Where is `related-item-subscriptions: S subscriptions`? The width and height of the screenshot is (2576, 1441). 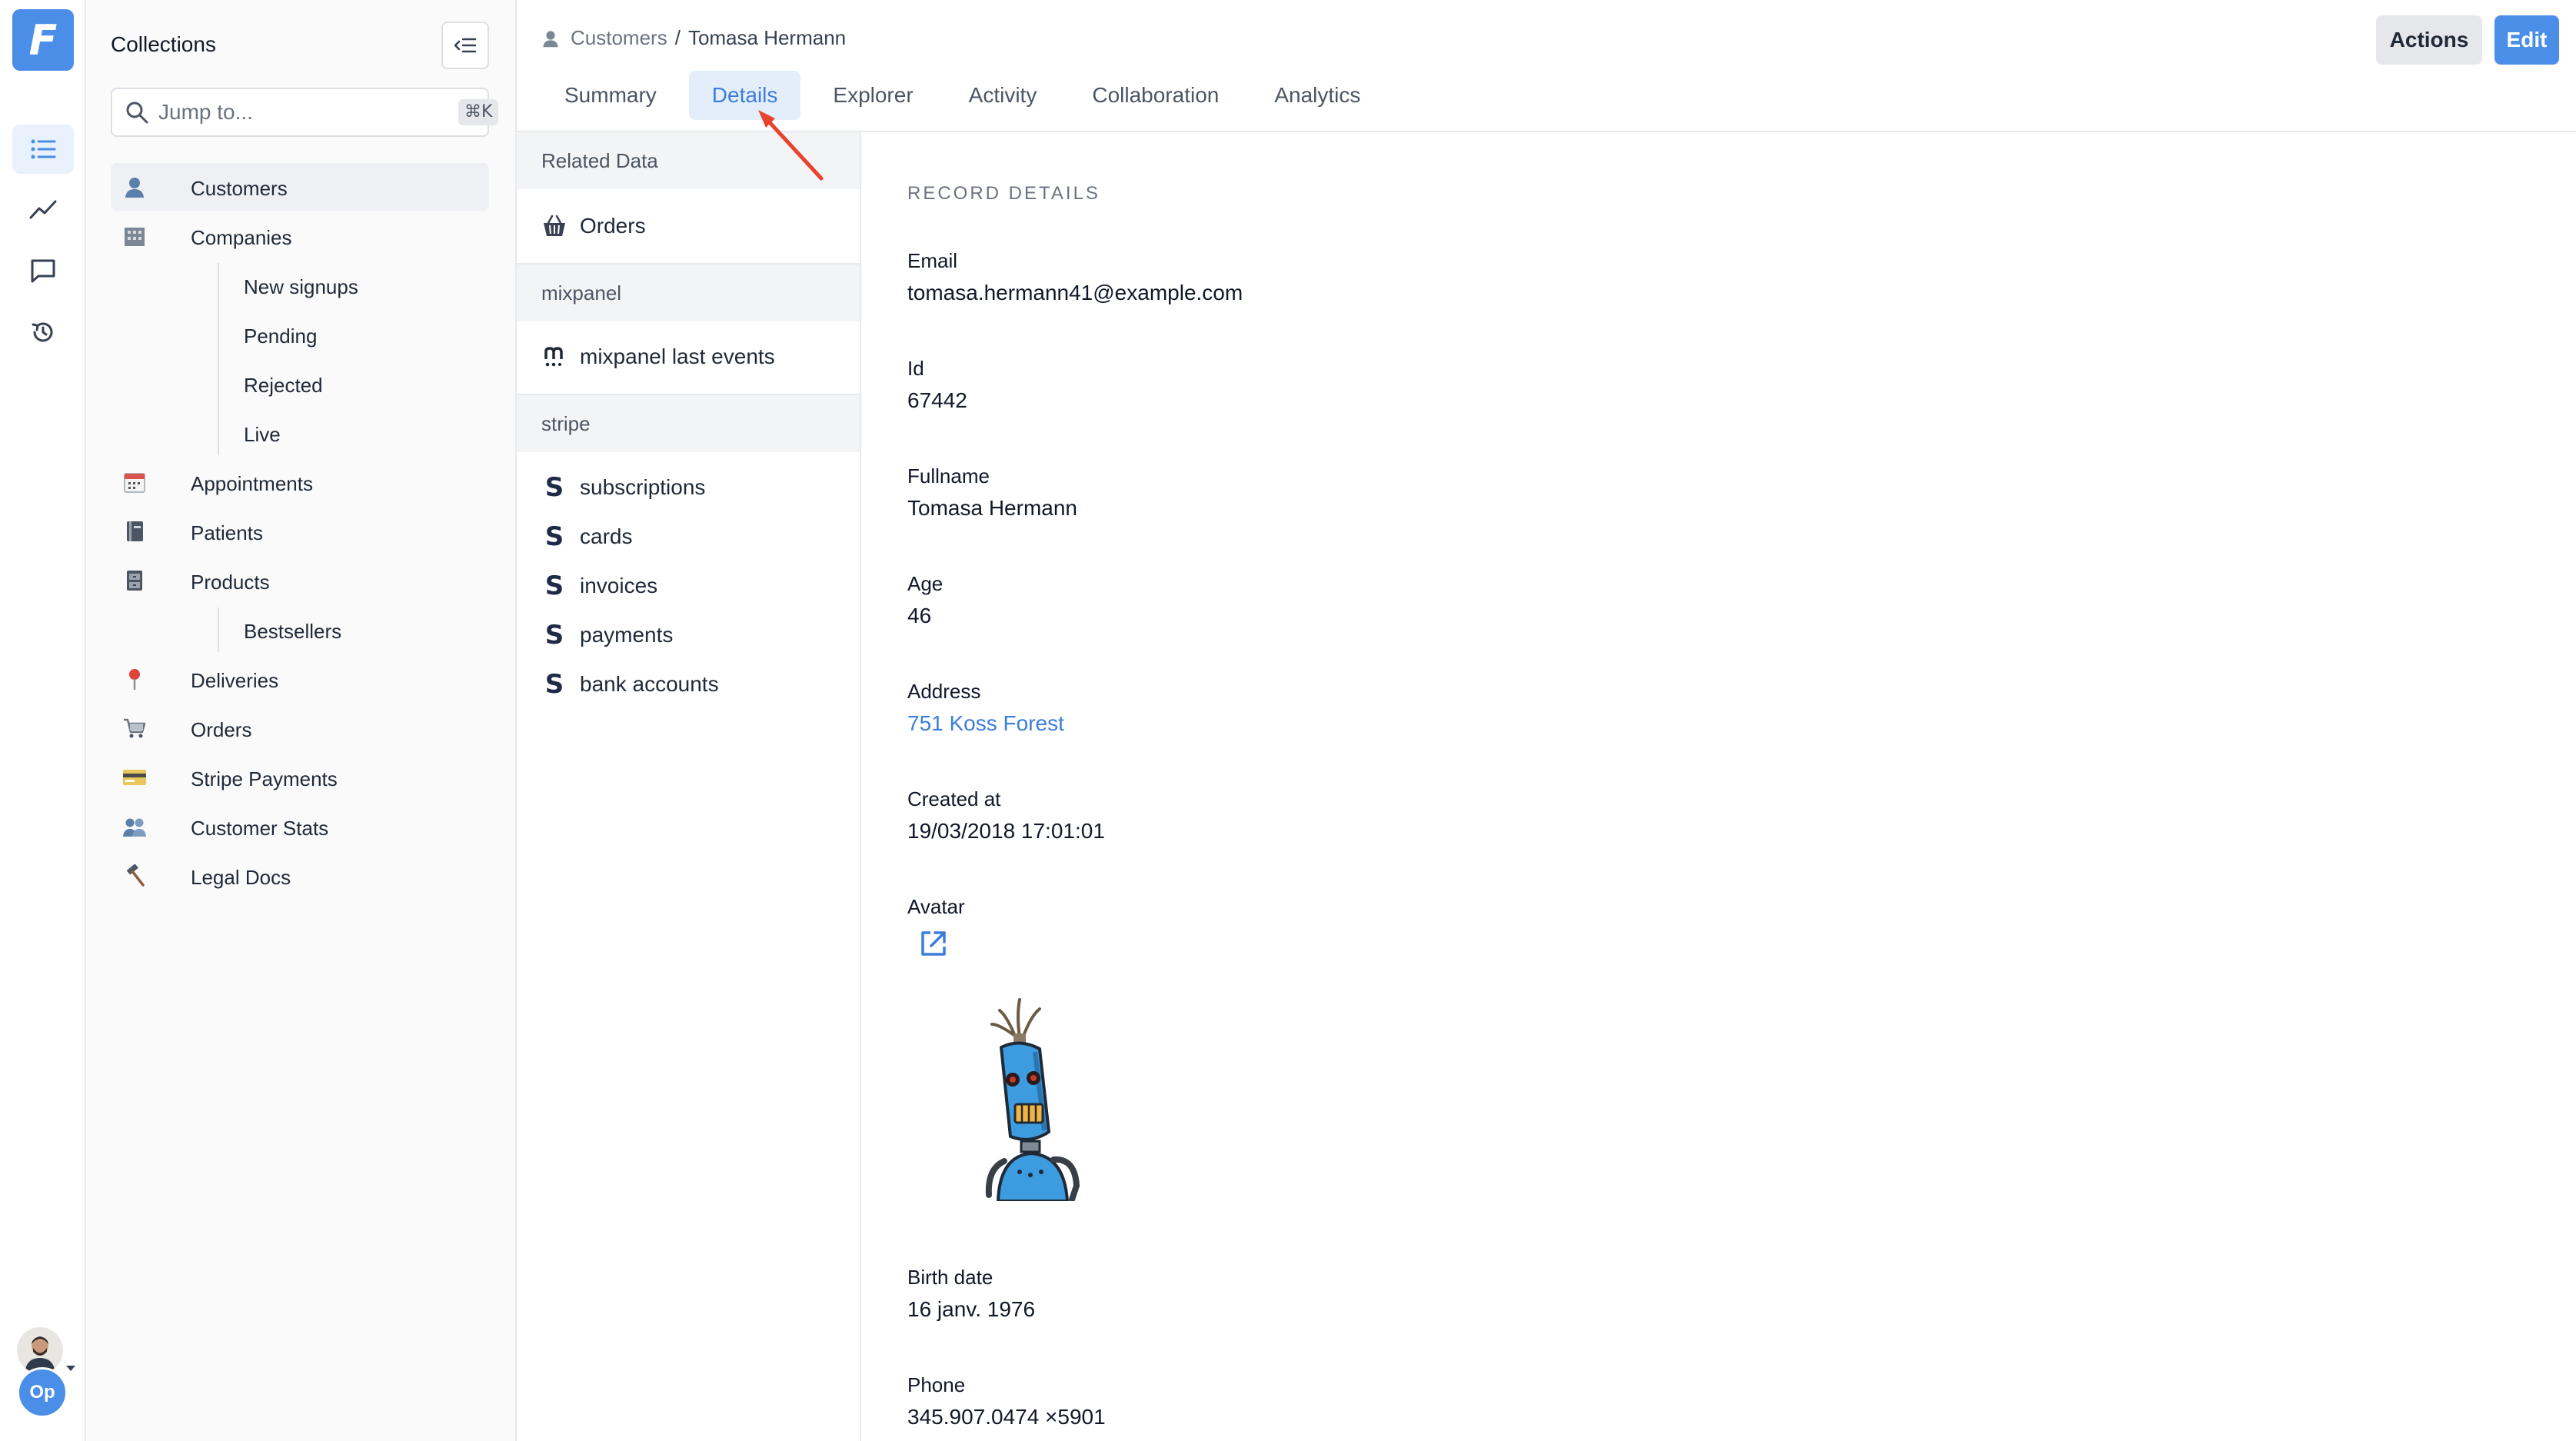 related-item-subscriptions: S subscriptions is located at coordinates (623, 487).